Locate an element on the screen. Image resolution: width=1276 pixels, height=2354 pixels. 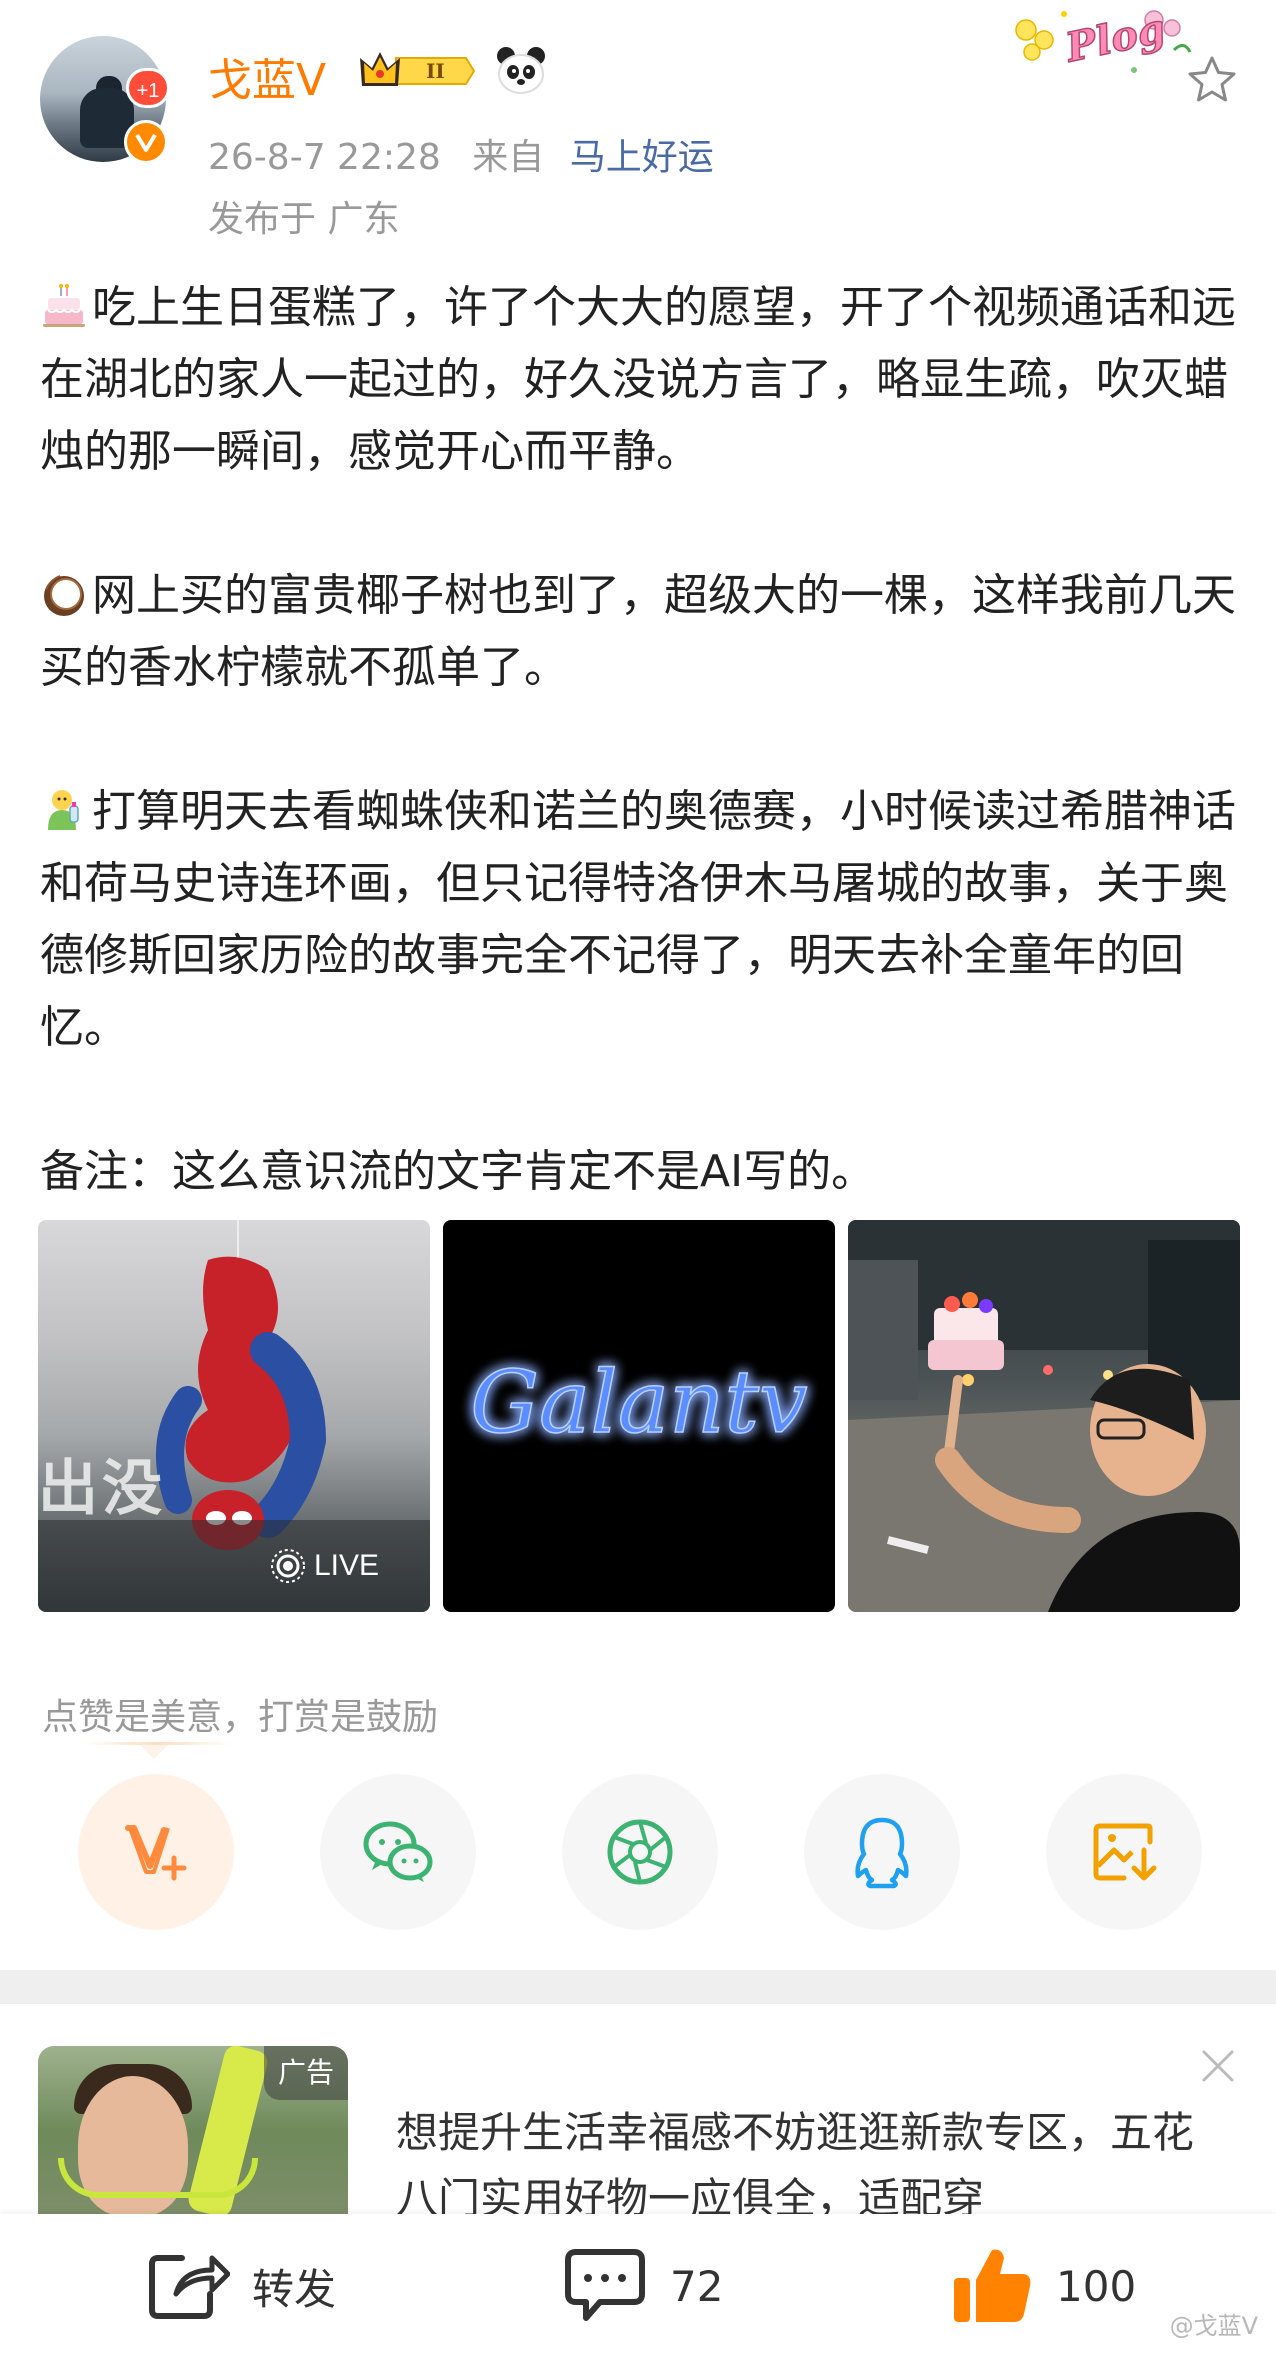
wechat-icon is located at coordinates (398, 1851).